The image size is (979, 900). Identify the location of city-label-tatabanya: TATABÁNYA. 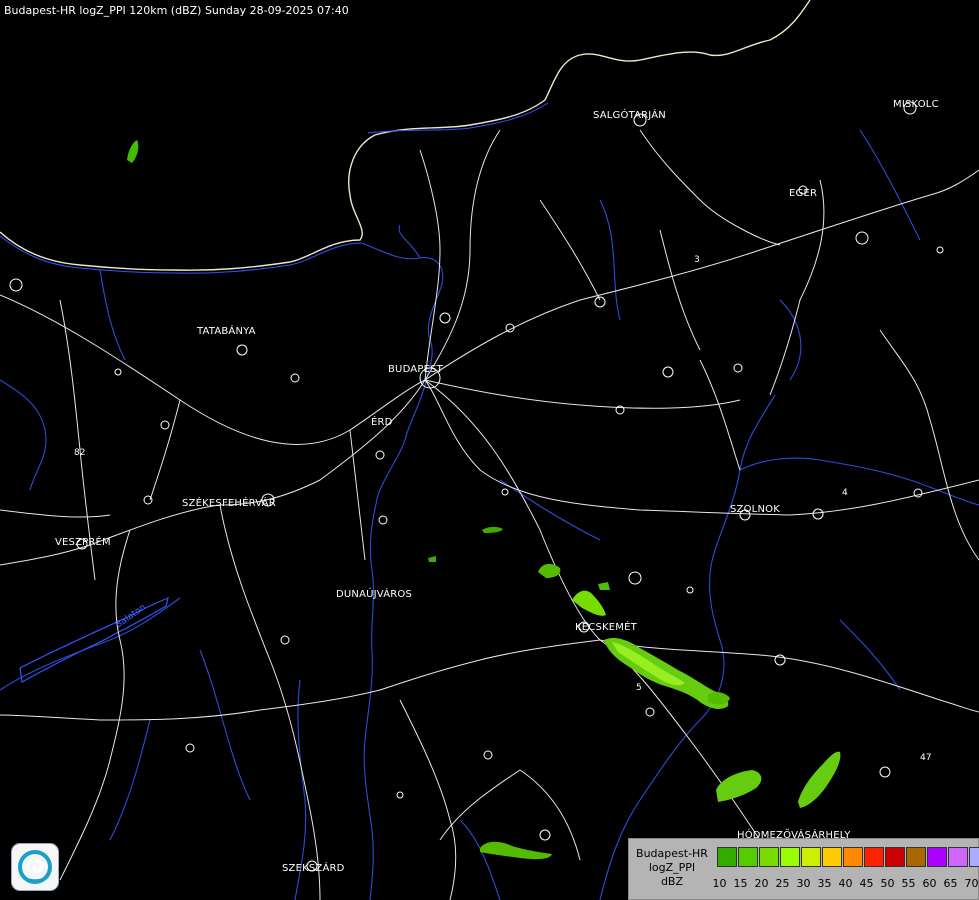
(226, 331).